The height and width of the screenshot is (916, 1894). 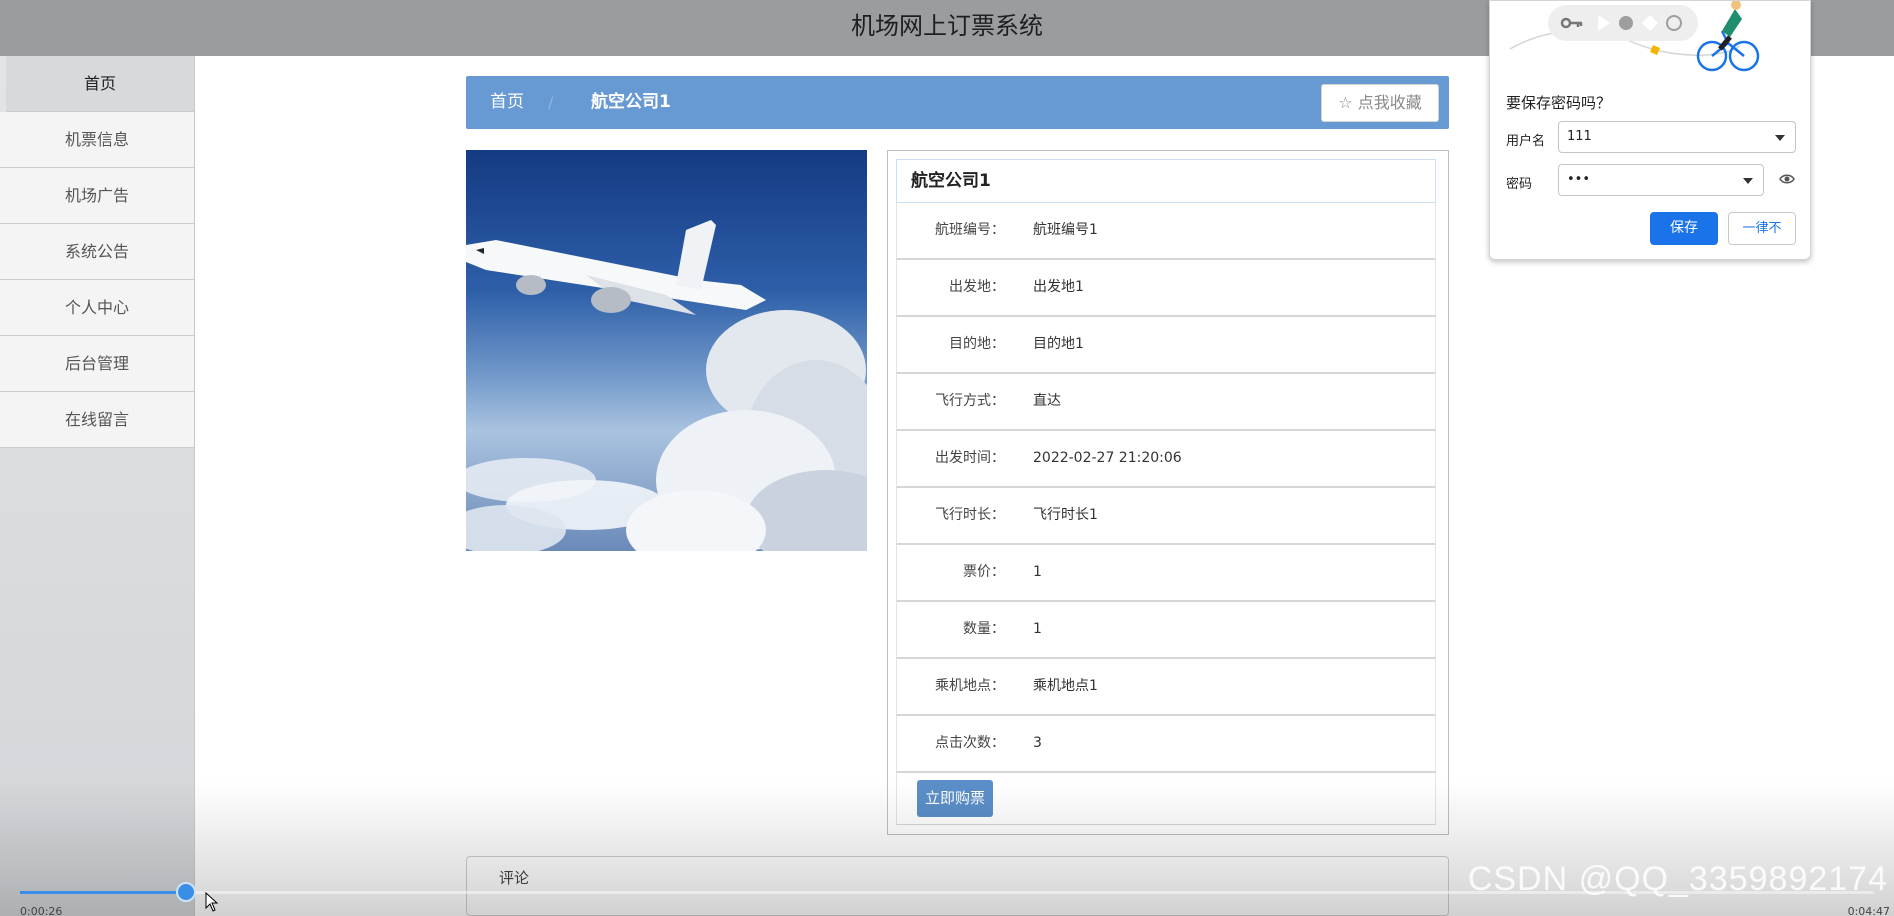 What do you see at coordinates (1787, 179) in the screenshot?
I see `eye-icon` at bounding box center [1787, 179].